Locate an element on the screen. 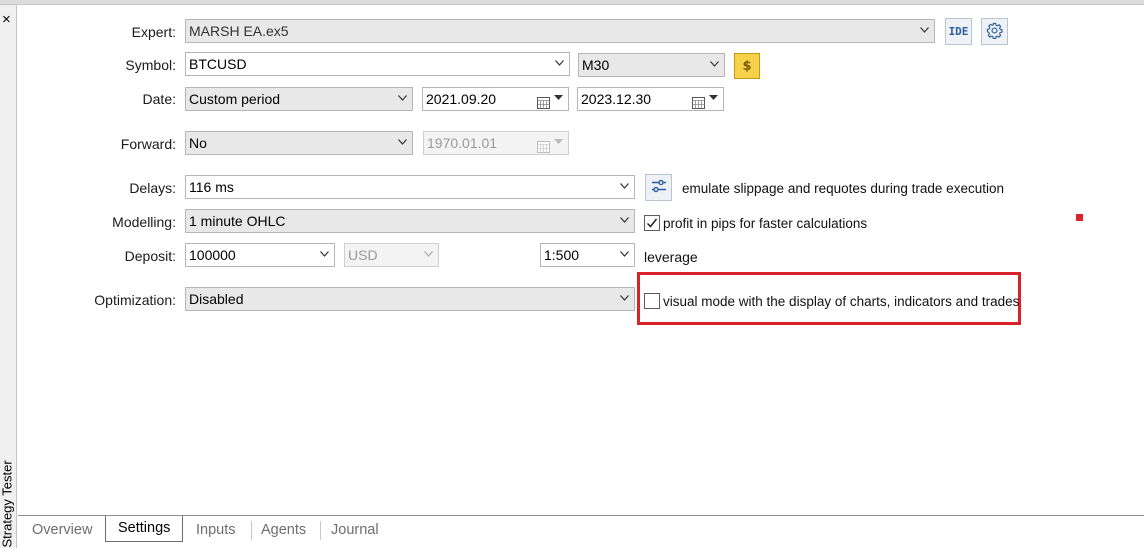 The image size is (1144, 548). delay-settings-button is located at coordinates (658, 187).